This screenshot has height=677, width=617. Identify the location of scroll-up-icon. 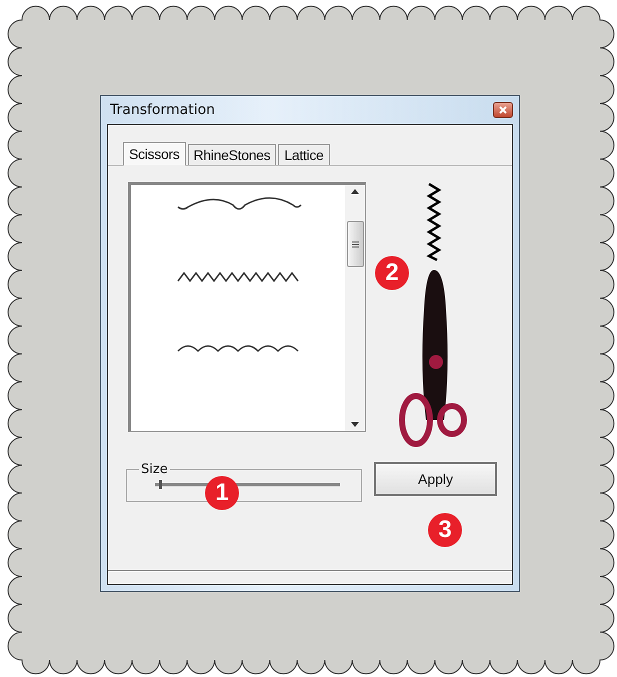
(355, 191).